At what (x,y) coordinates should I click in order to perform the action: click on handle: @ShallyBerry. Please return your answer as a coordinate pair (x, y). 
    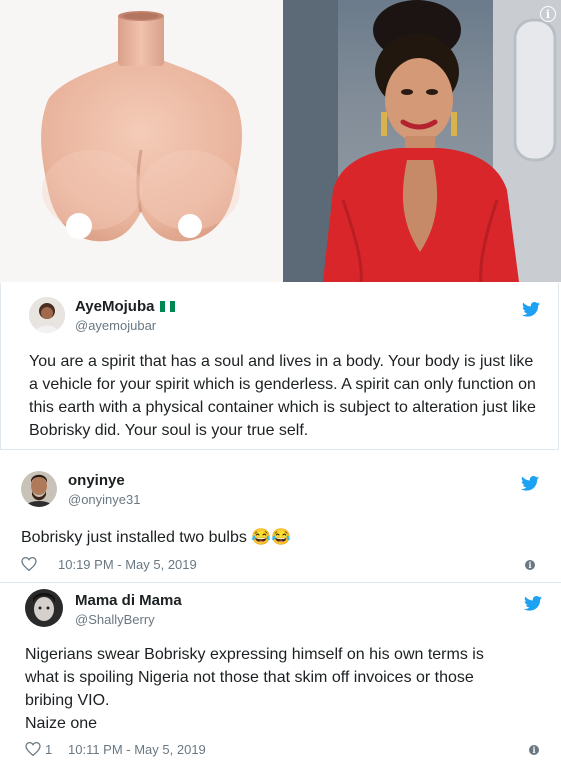
    Looking at the image, I should click on (115, 619).